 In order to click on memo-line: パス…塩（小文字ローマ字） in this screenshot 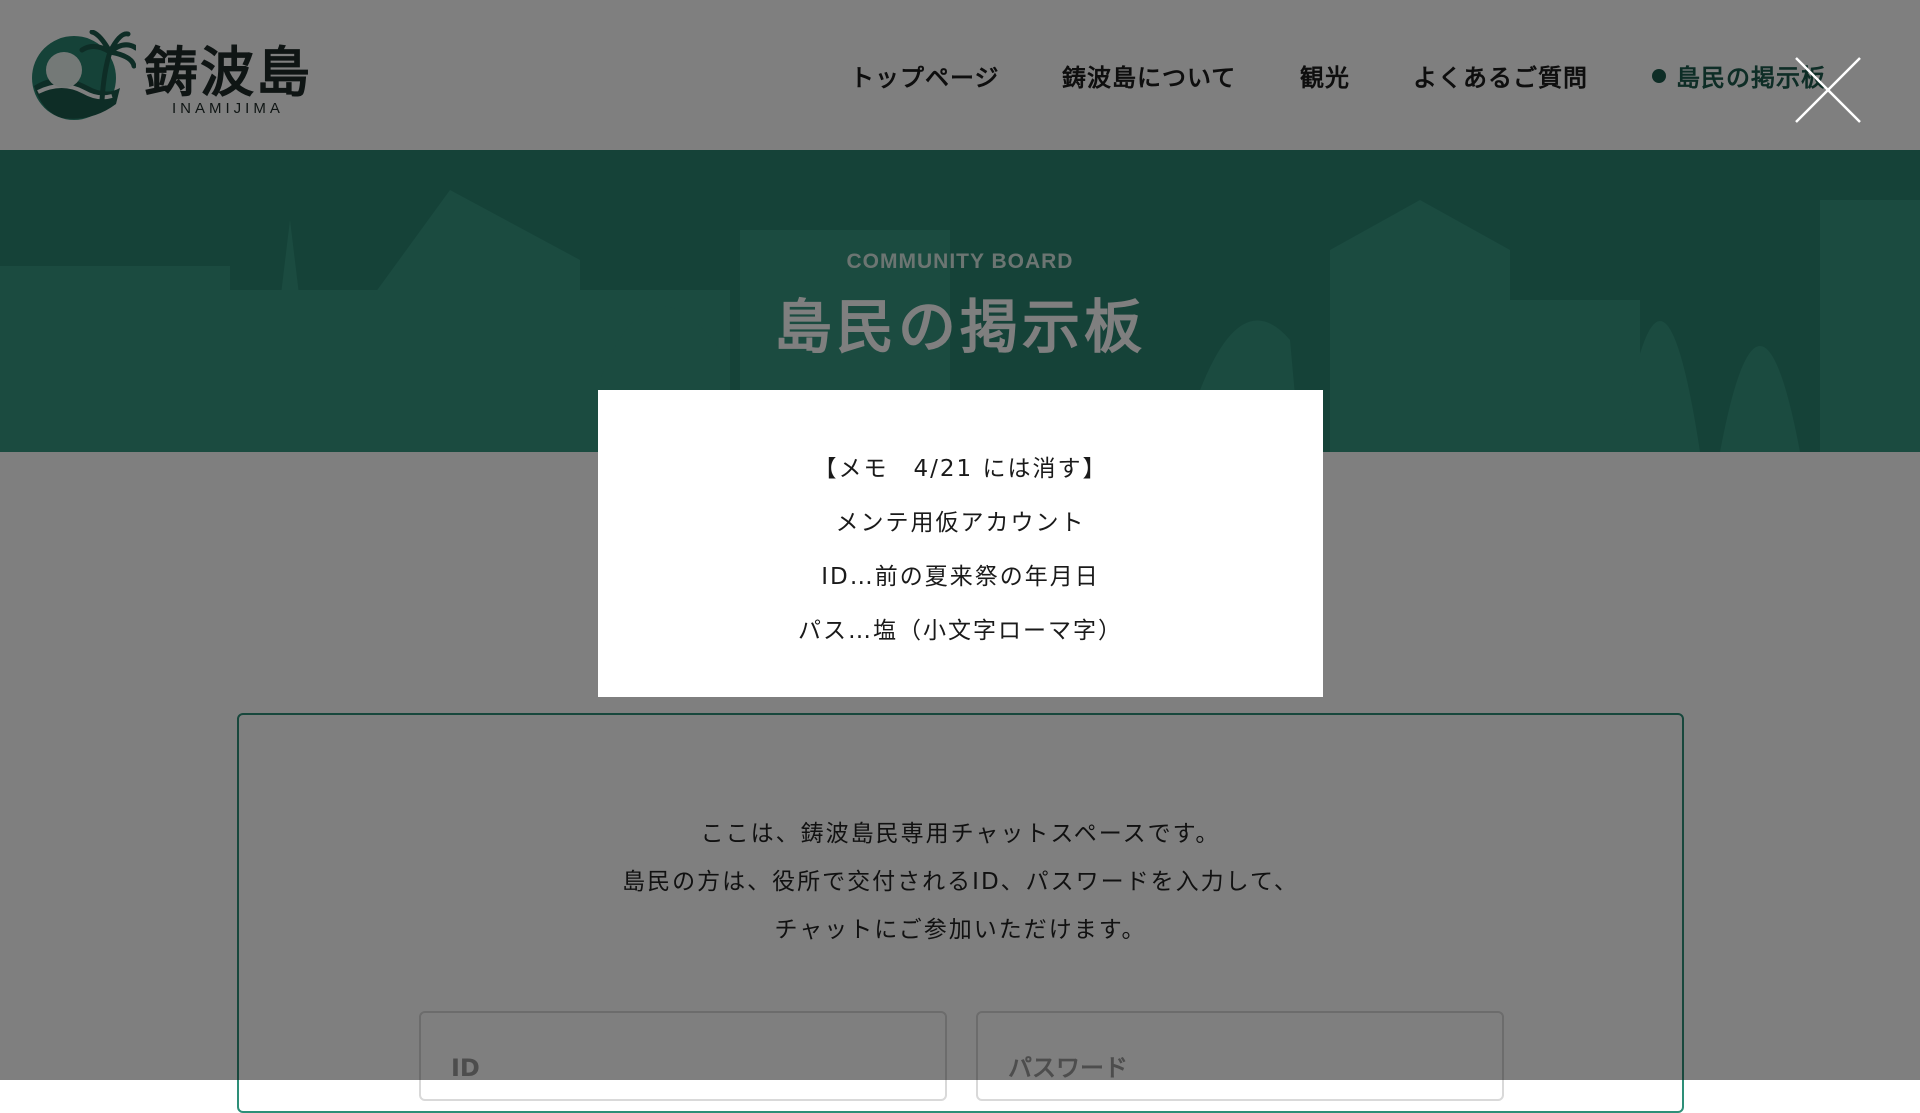, I will do `click(960, 631)`.